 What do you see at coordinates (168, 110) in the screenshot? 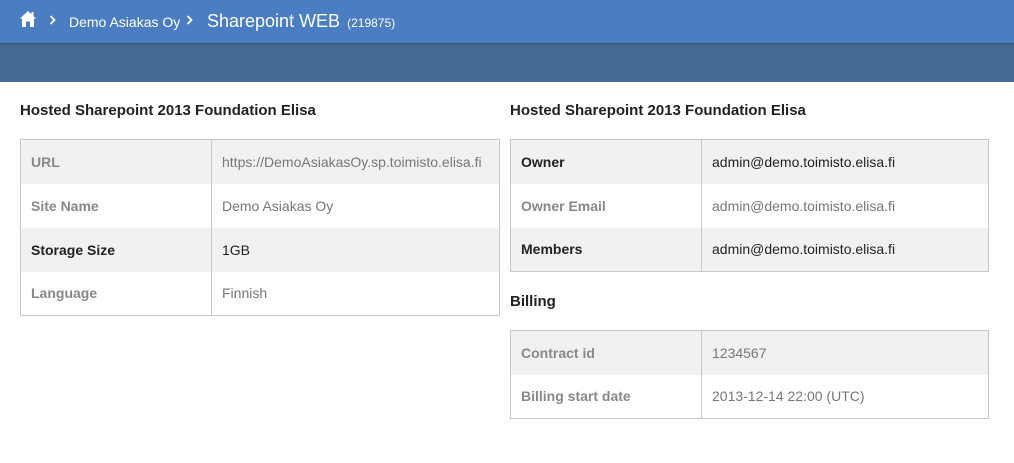
I see `left-section-title: Hosted Sharepoint 2013 Foundation Elisa` at bounding box center [168, 110].